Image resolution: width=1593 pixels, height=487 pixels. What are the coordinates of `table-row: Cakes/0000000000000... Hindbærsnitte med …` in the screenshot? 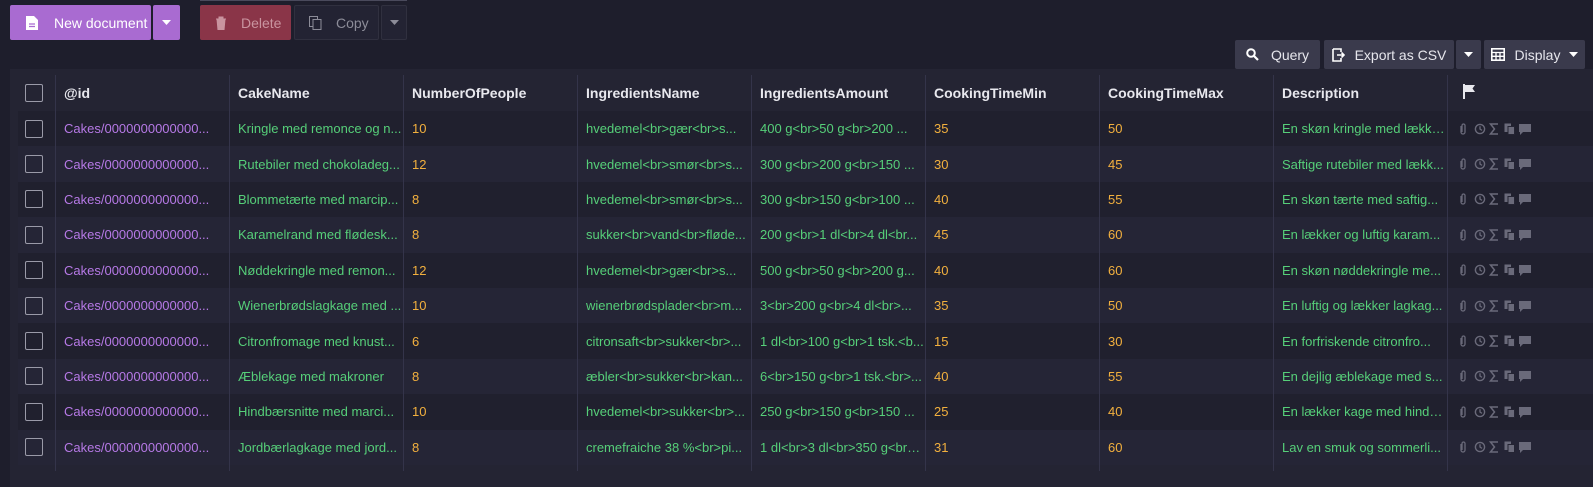 It's located at (805, 412).